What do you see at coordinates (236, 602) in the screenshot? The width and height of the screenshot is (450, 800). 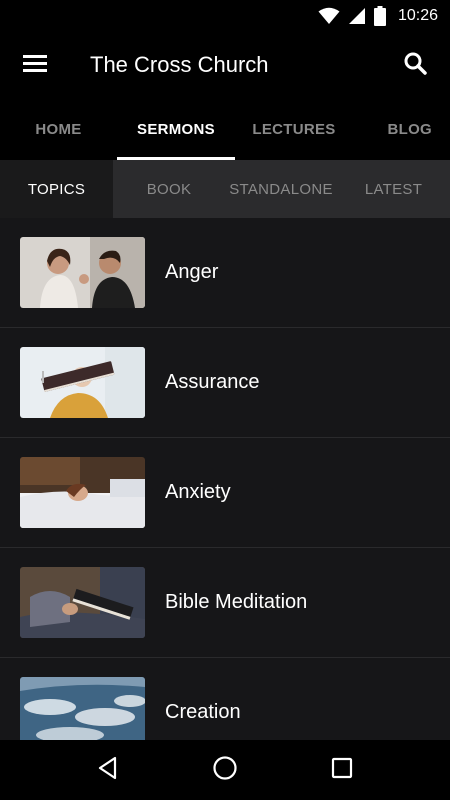 I see `topic-label: Bible Meditation` at bounding box center [236, 602].